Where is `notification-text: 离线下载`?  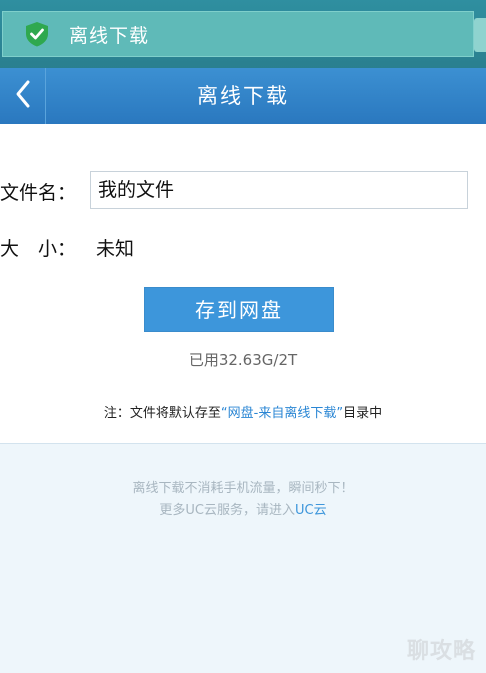
notification-text: 离线下载 is located at coordinates (109, 35).